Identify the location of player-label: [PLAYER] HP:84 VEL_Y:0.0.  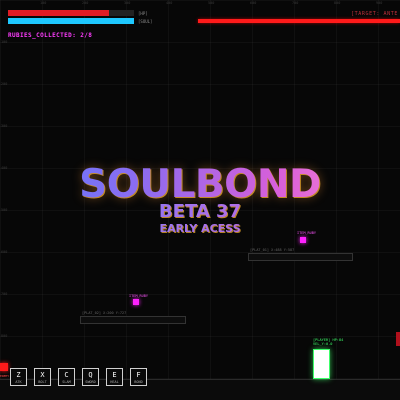
(328, 342).